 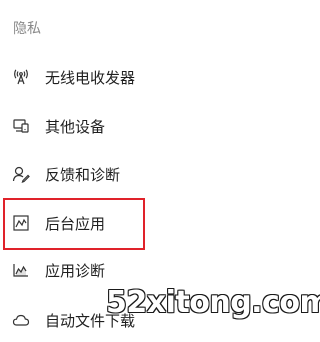 I want to click on sidebar-item-background-apps: 后台应用, so click(x=143, y=223).